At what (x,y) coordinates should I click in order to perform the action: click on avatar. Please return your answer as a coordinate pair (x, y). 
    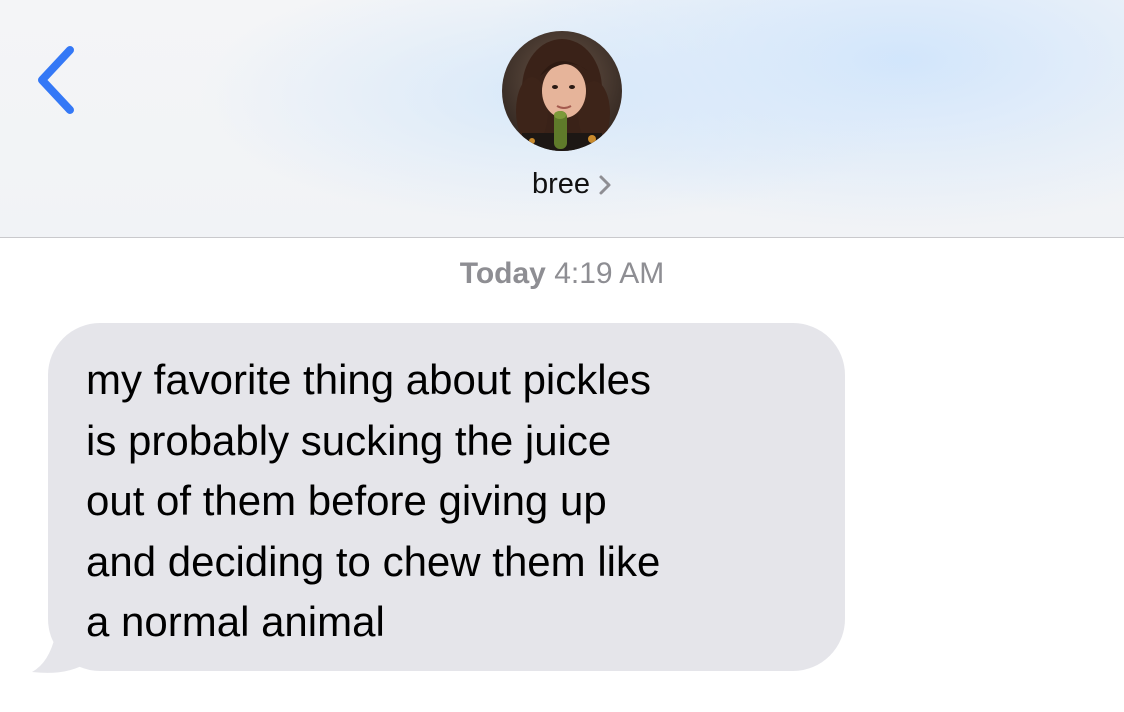
    Looking at the image, I should click on (562, 91).